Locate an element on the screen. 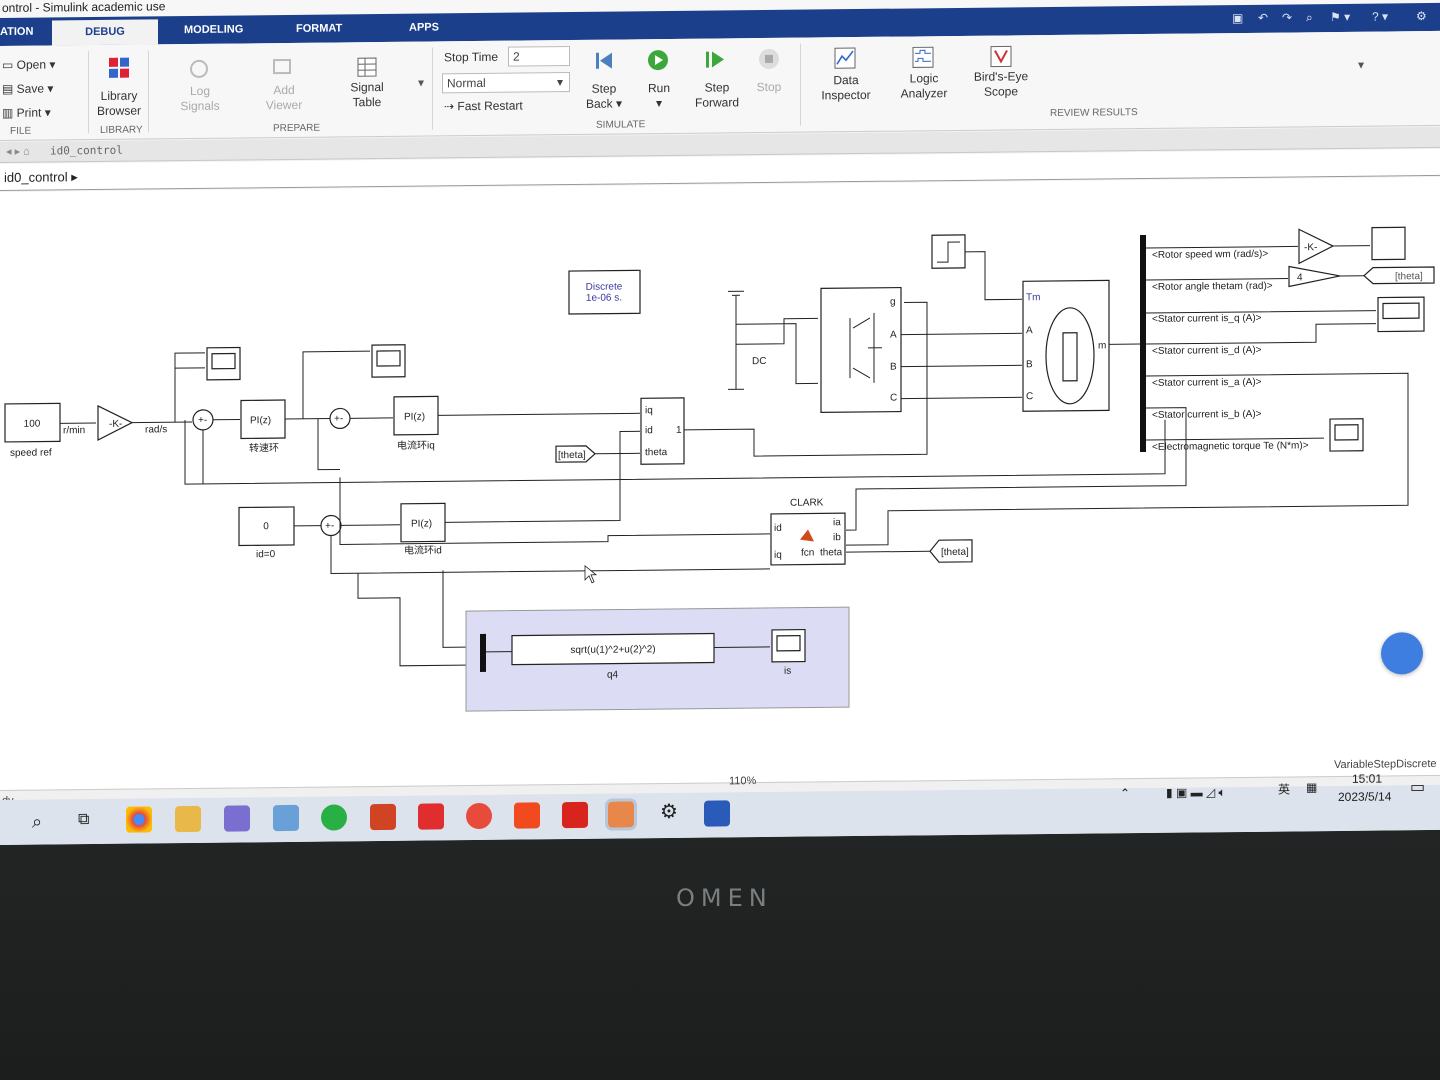  inverse-park-block: iq id theta 1 is located at coordinates (662, 431).